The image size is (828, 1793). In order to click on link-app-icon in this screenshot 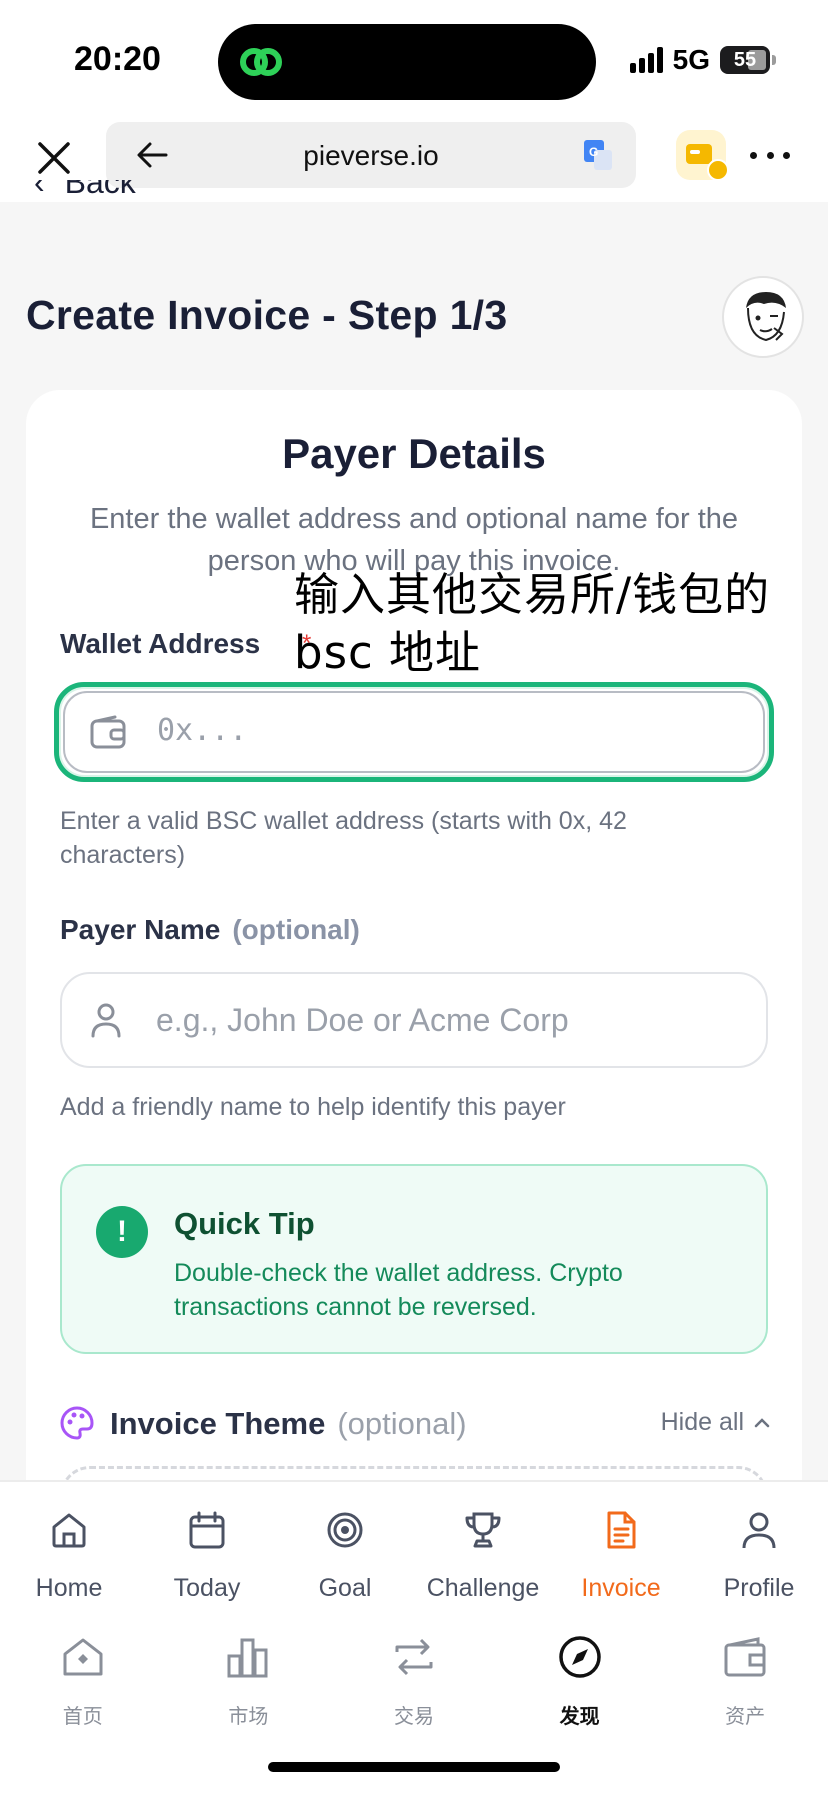, I will do `click(261, 62)`.